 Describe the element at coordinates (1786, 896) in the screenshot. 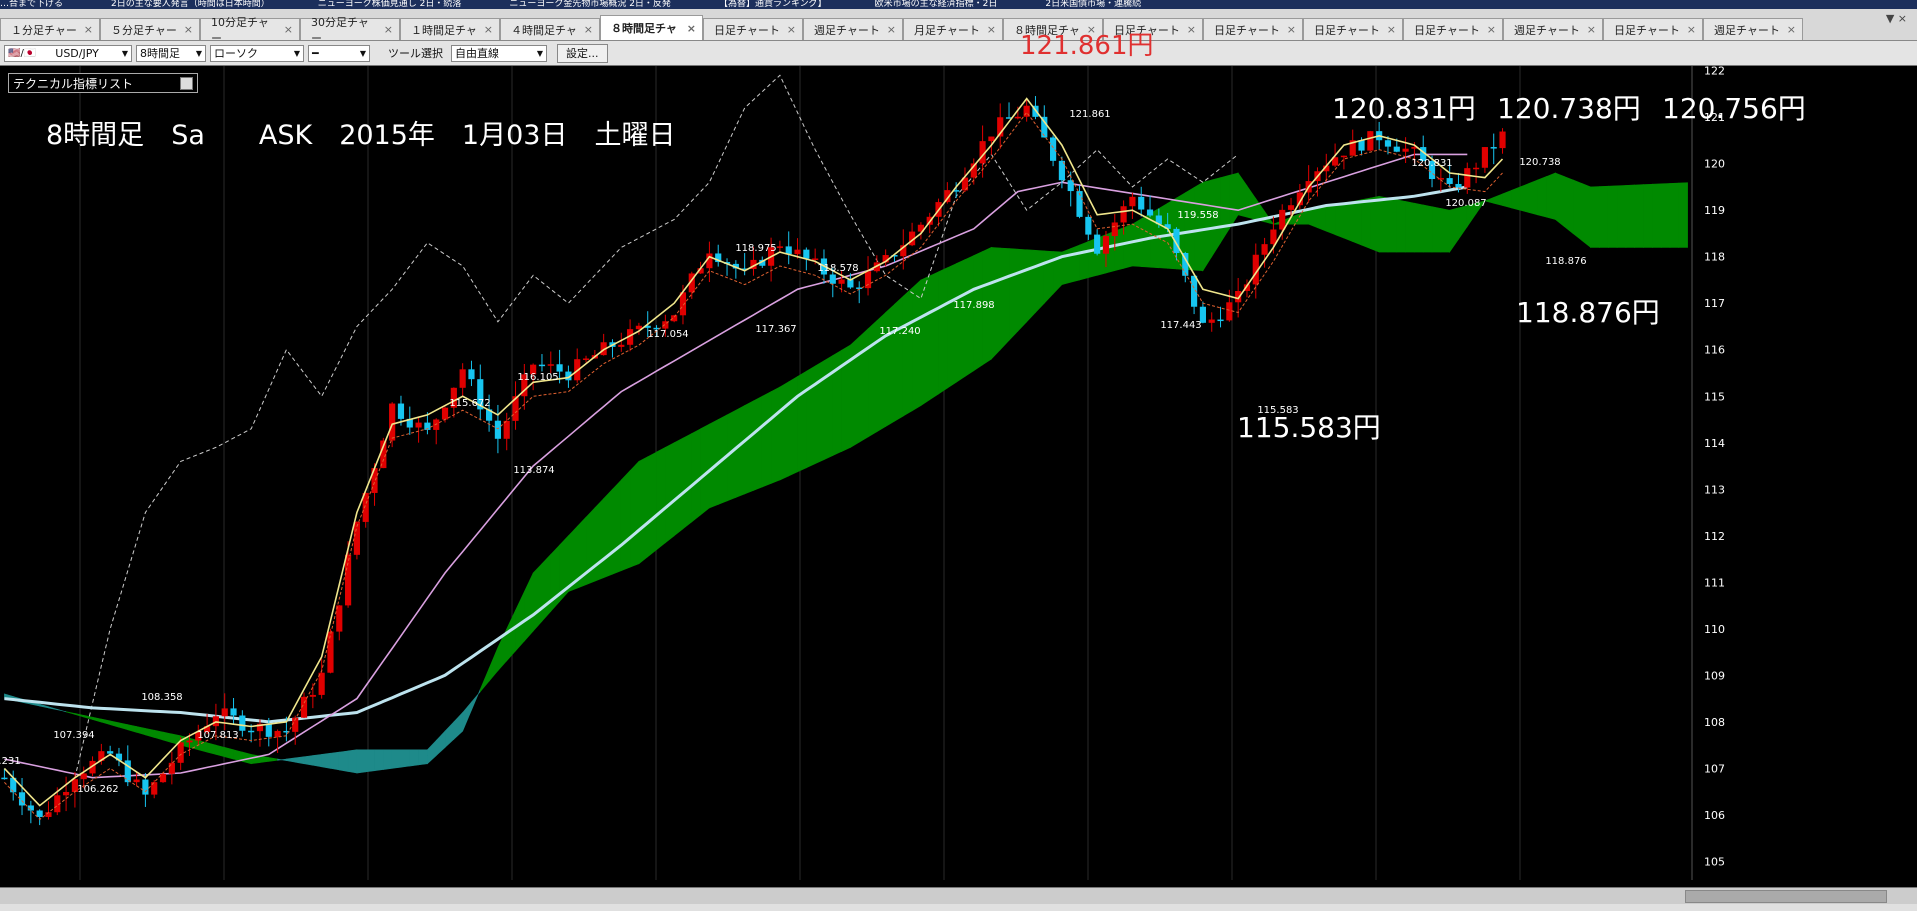

I see `scrollbar-thumb` at that location.